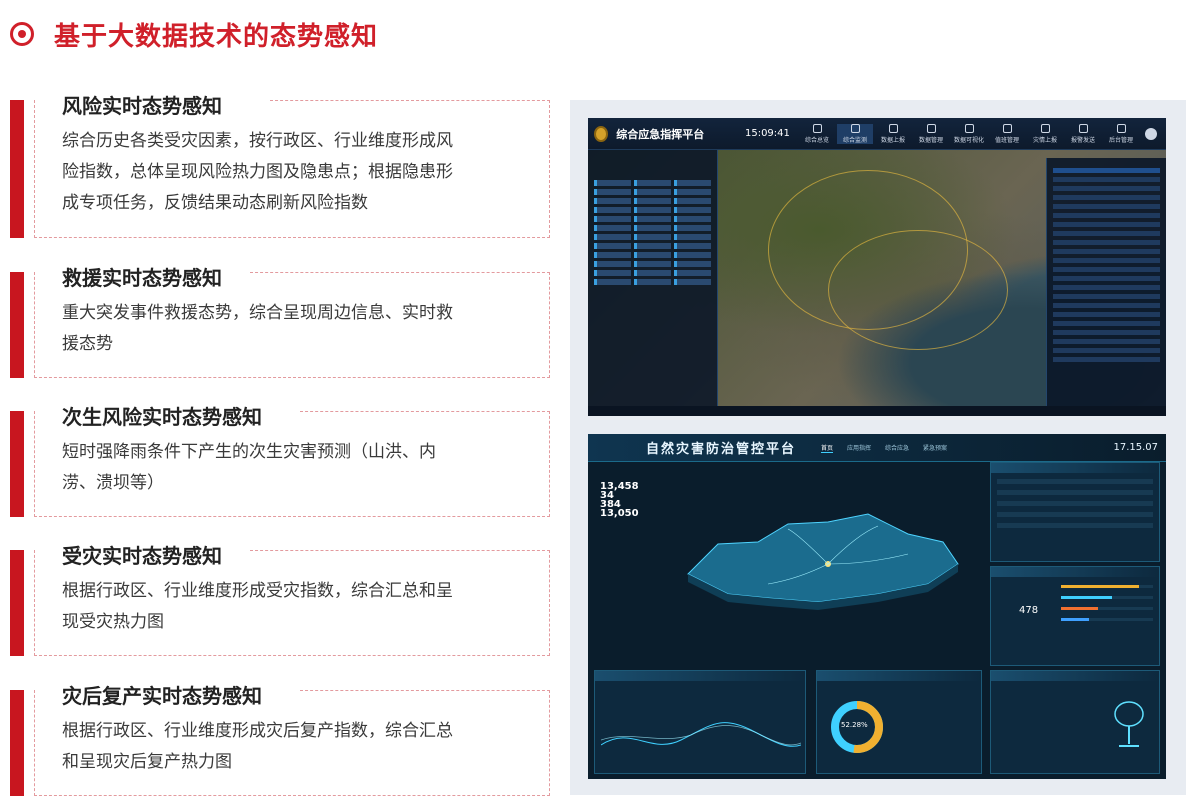 The height and width of the screenshot is (800, 1186). What do you see at coordinates (899, 722) in the screenshot?
I see `type-stats-panel: 52.28%` at bounding box center [899, 722].